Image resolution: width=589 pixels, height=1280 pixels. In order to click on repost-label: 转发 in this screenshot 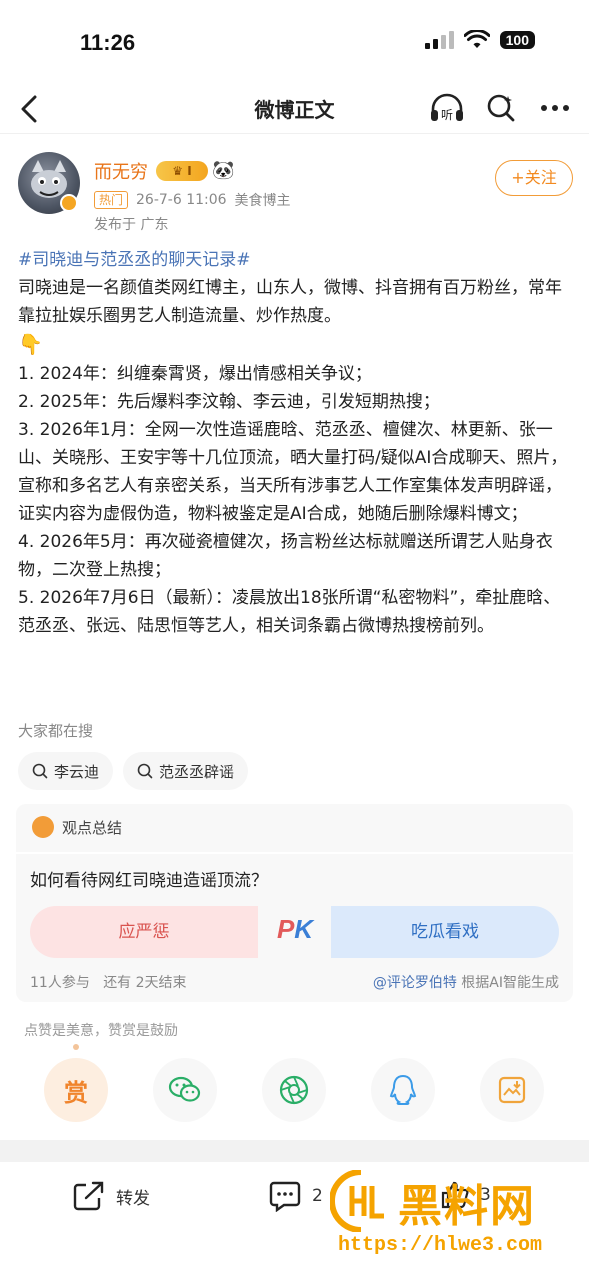, I will do `click(133, 1198)`.